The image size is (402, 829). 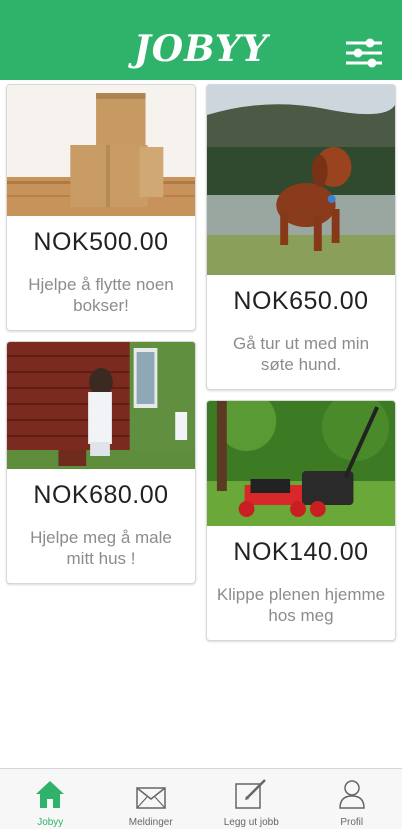 What do you see at coordinates (301, 180) in the screenshot?
I see `job-image-dog` at bounding box center [301, 180].